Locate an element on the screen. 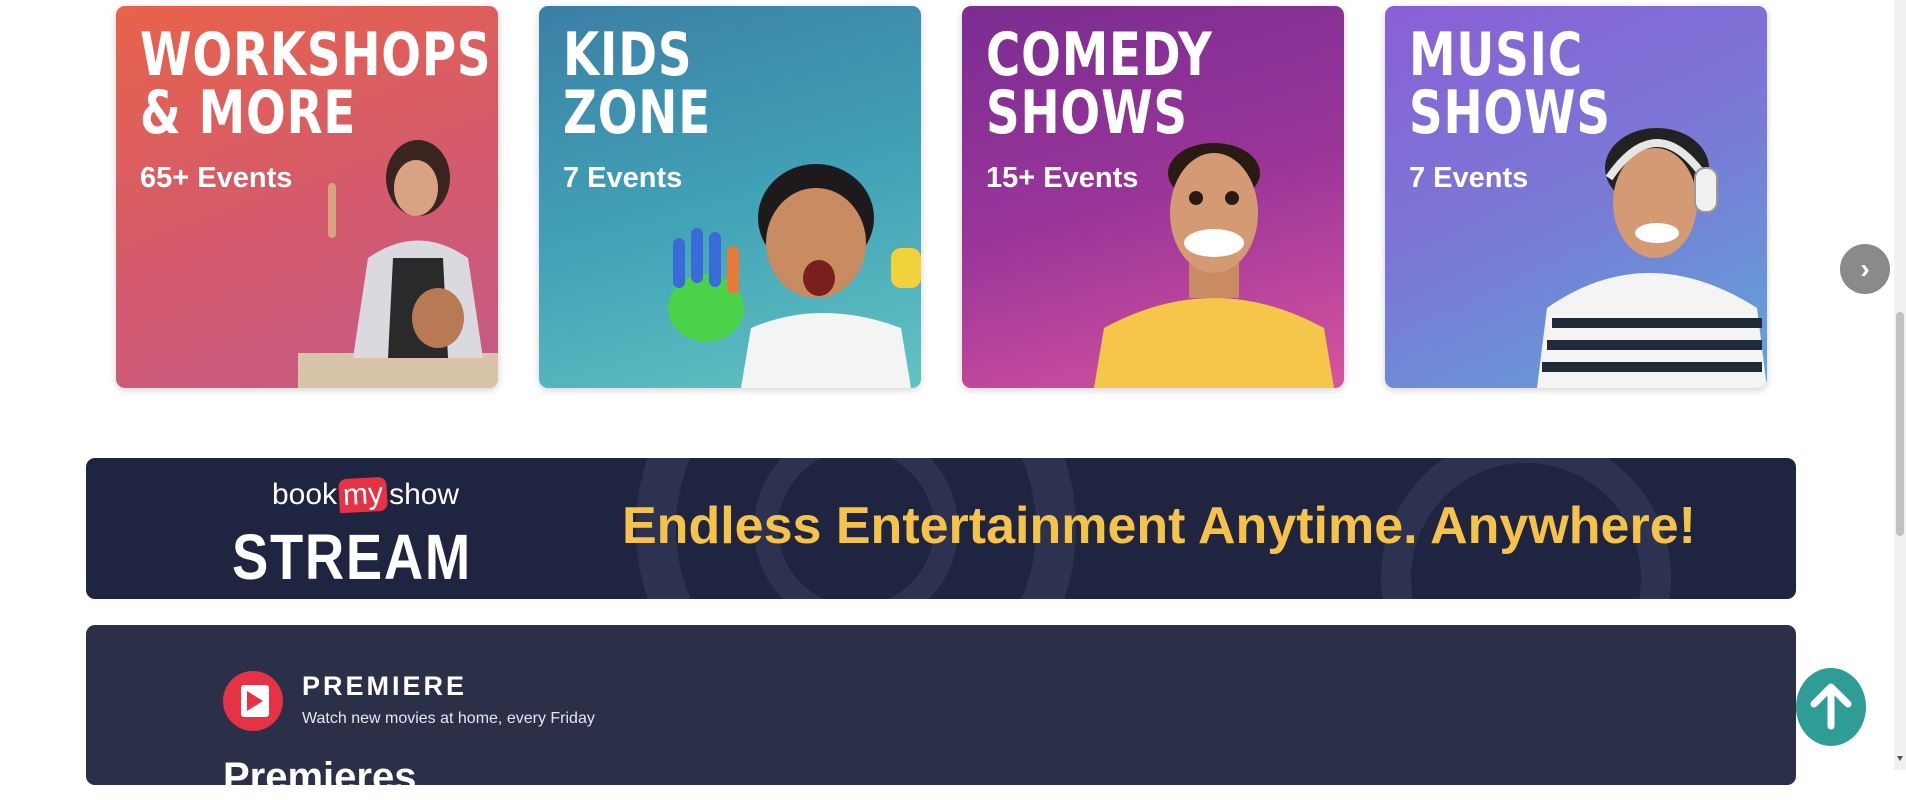 The image size is (1906, 800). category-count: 7 Events is located at coordinates (1469, 178).